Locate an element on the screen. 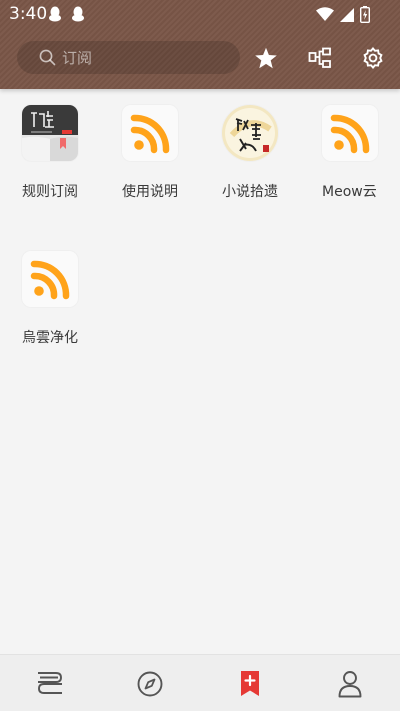 The image size is (400, 711). search-input: 订阅 is located at coordinates (128, 57).